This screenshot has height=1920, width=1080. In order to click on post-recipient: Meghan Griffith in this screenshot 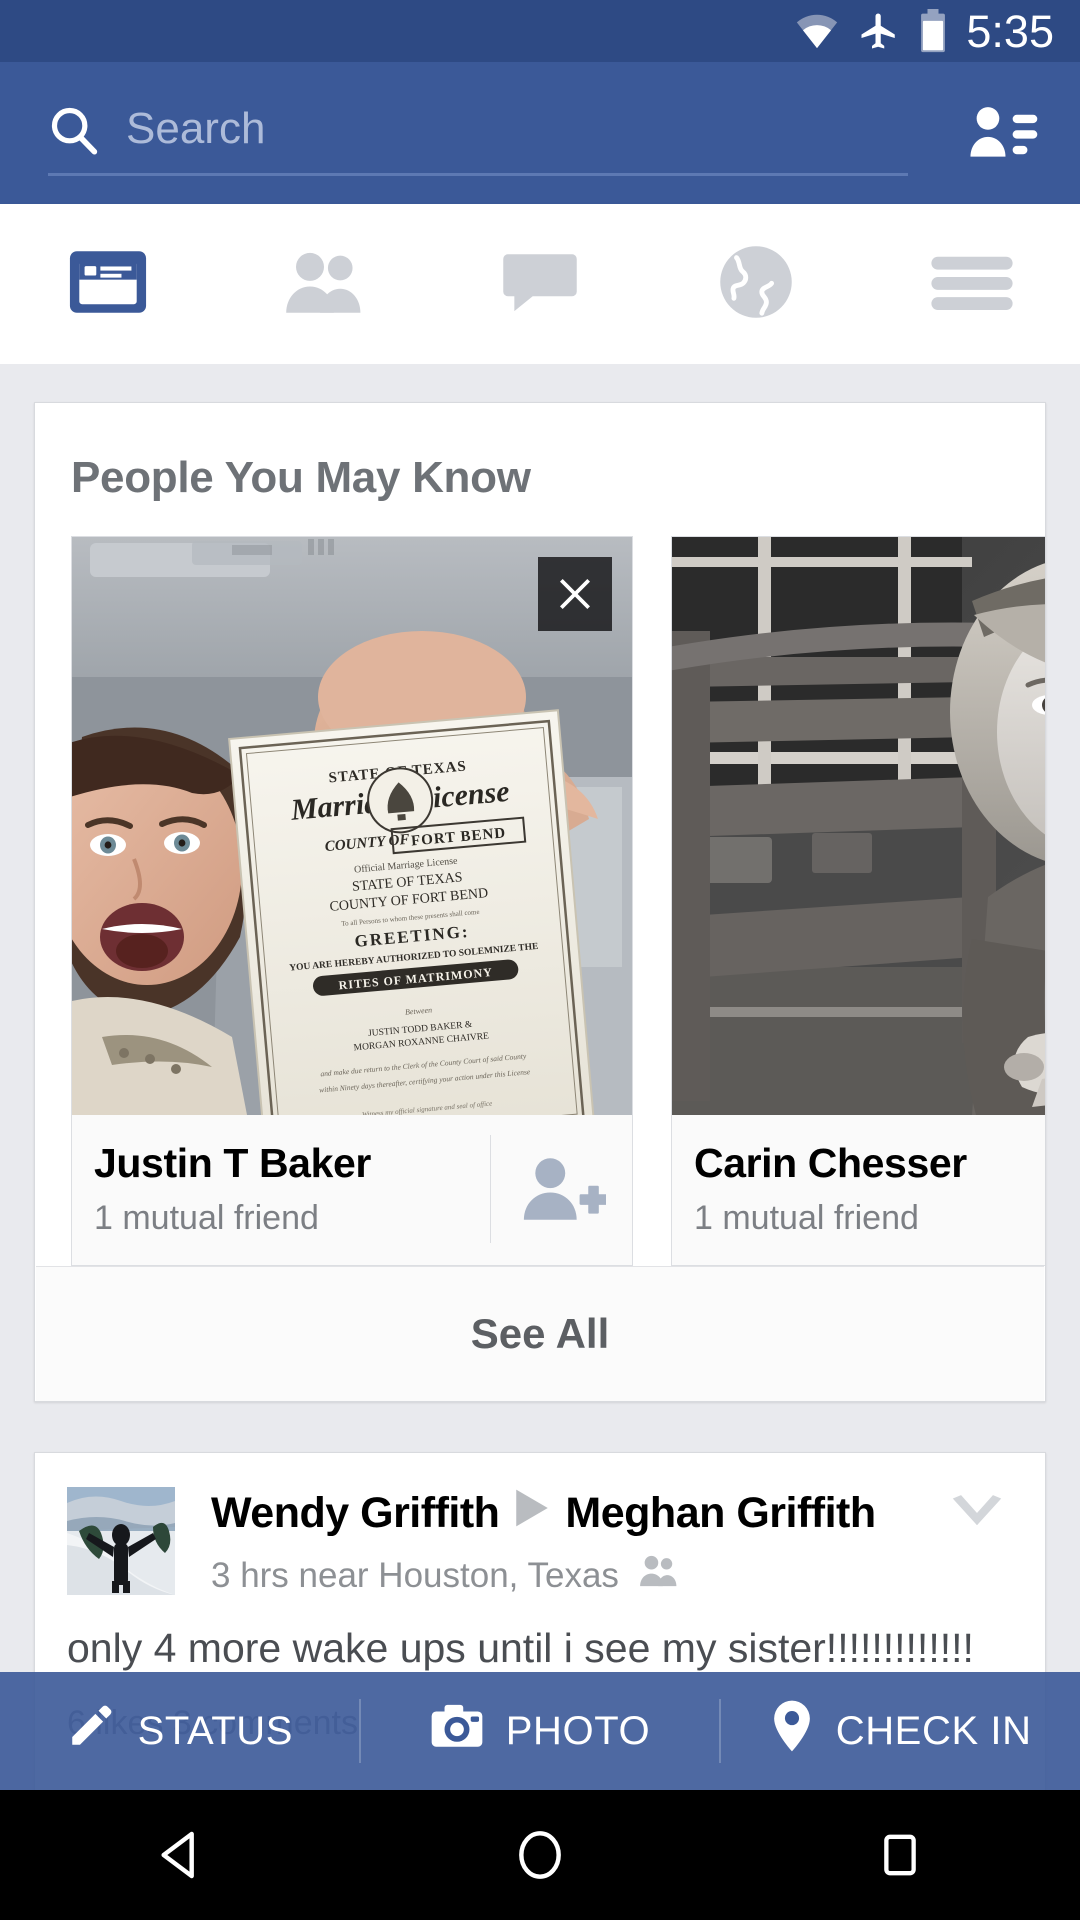, I will do `click(720, 1513)`.